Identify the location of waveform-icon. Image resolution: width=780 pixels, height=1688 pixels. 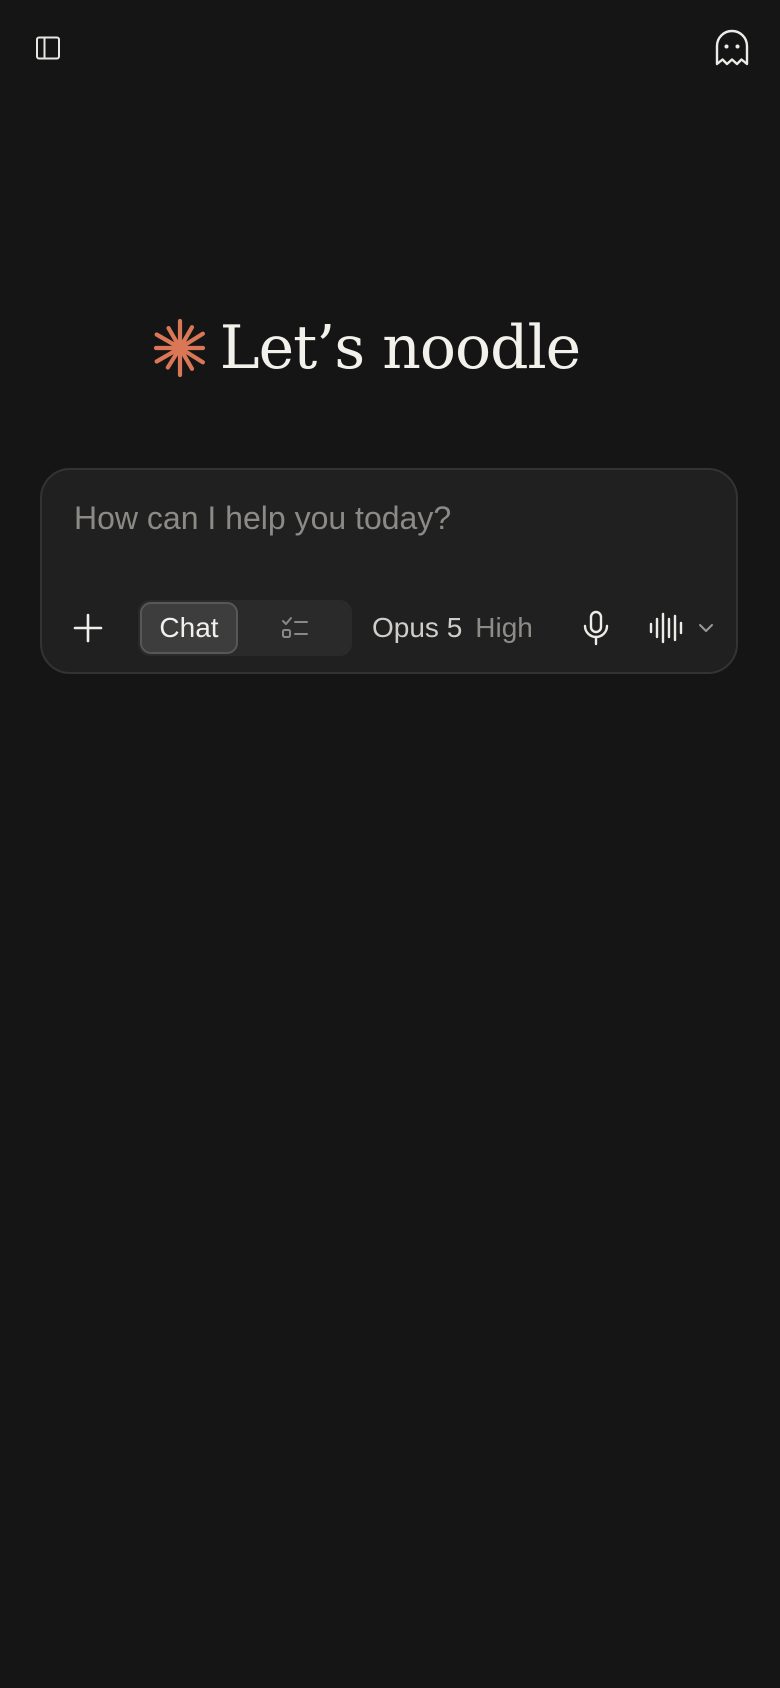
(666, 628).